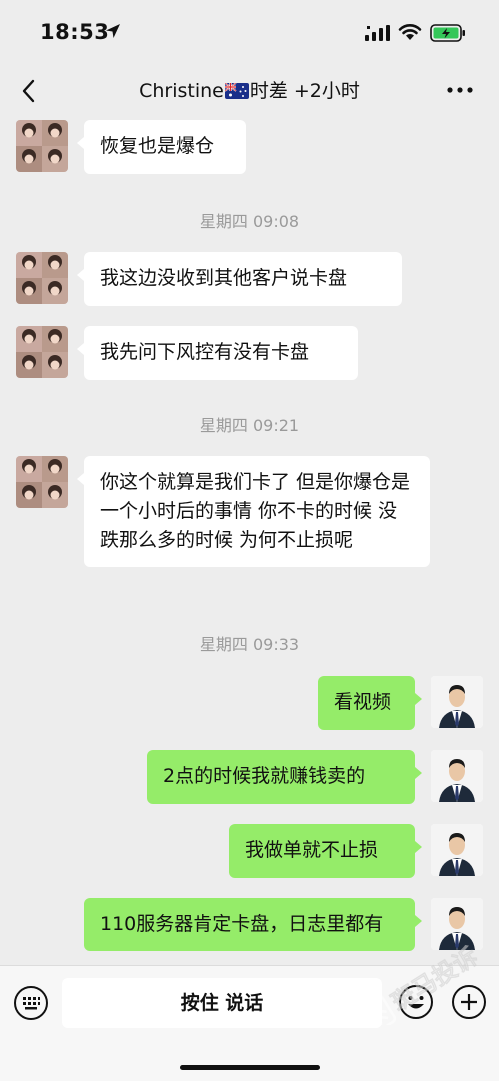 This screenshot has width=499, height=1081. I want to click on timezone-note: 时差 +2小时, so click(304, 91).